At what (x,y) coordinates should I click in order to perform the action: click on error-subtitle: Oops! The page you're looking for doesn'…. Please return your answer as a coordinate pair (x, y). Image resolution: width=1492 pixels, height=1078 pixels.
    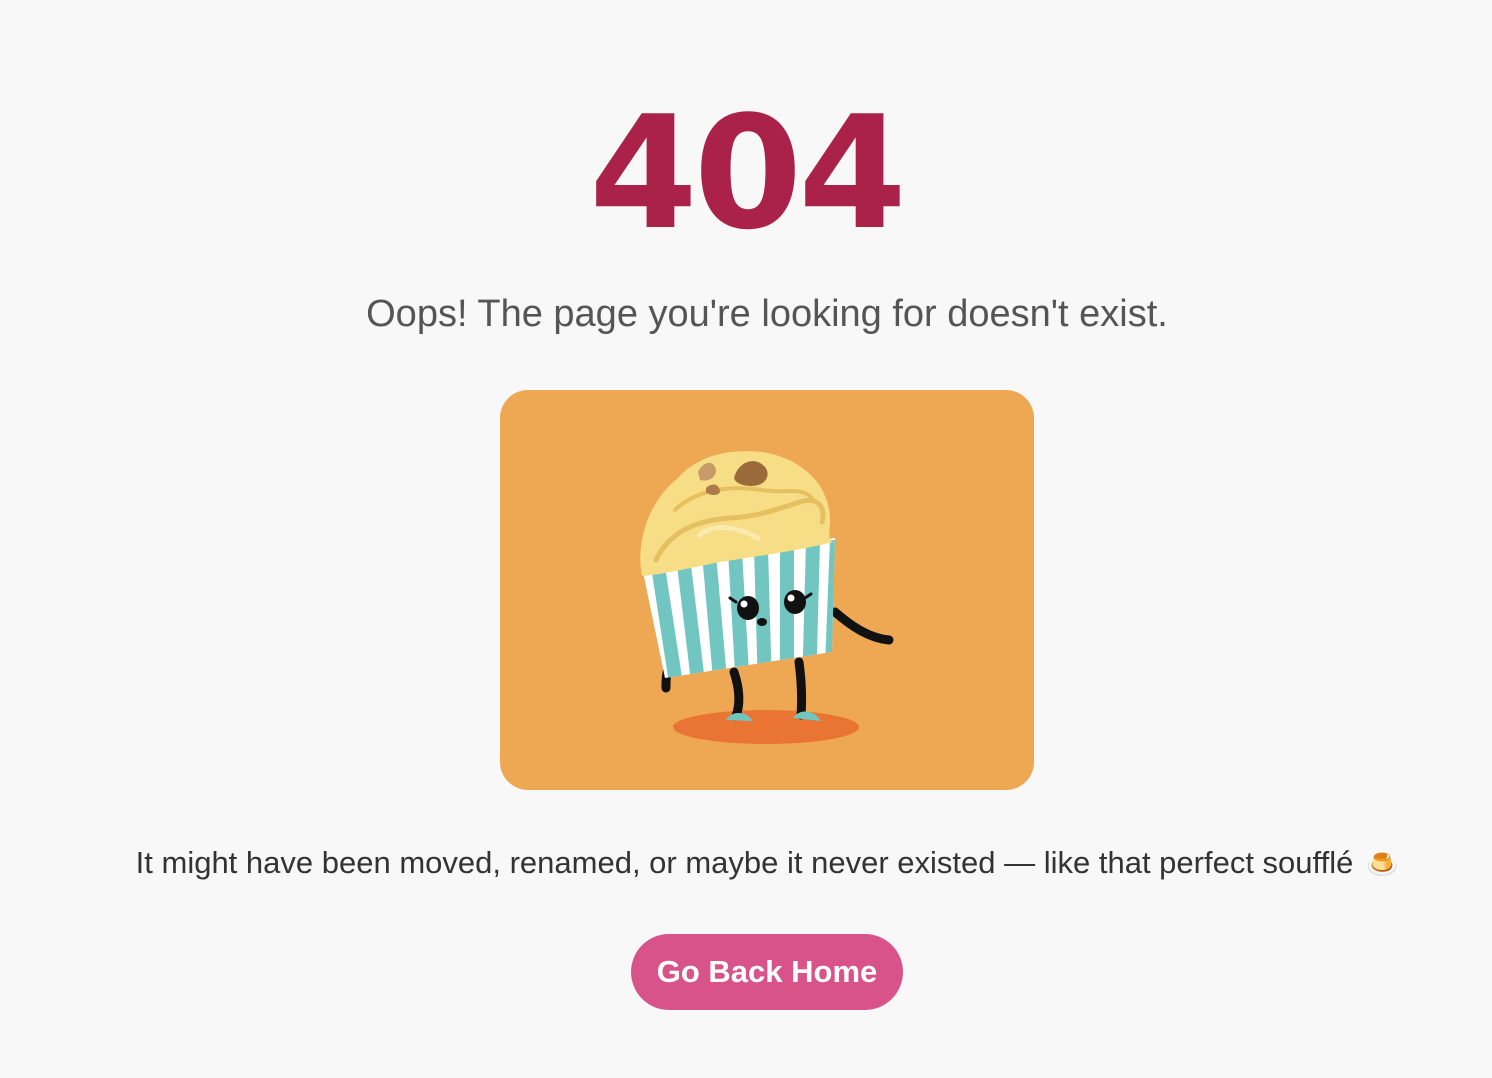
    Looking at the image, I should click on (767, 314).